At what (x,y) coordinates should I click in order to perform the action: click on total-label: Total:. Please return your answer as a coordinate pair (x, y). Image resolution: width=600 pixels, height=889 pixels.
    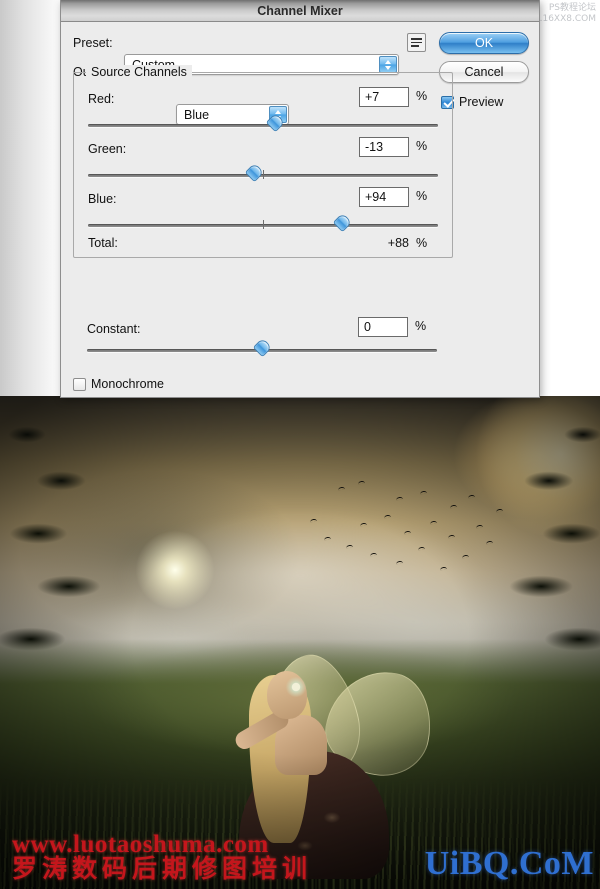
    Looking at the image, I should click on (103, 243).